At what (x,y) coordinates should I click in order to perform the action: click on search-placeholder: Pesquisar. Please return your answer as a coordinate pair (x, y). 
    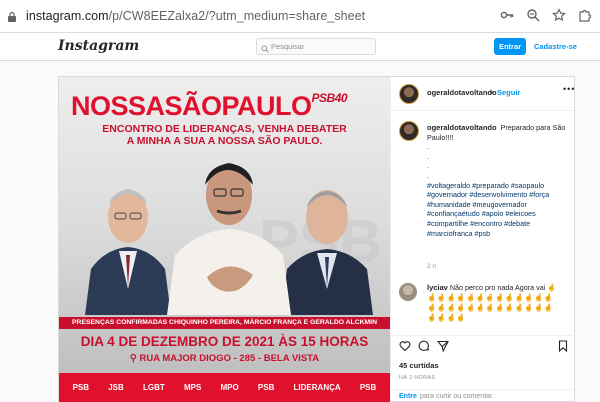
    Looking at the image, I should click on (288, 46).